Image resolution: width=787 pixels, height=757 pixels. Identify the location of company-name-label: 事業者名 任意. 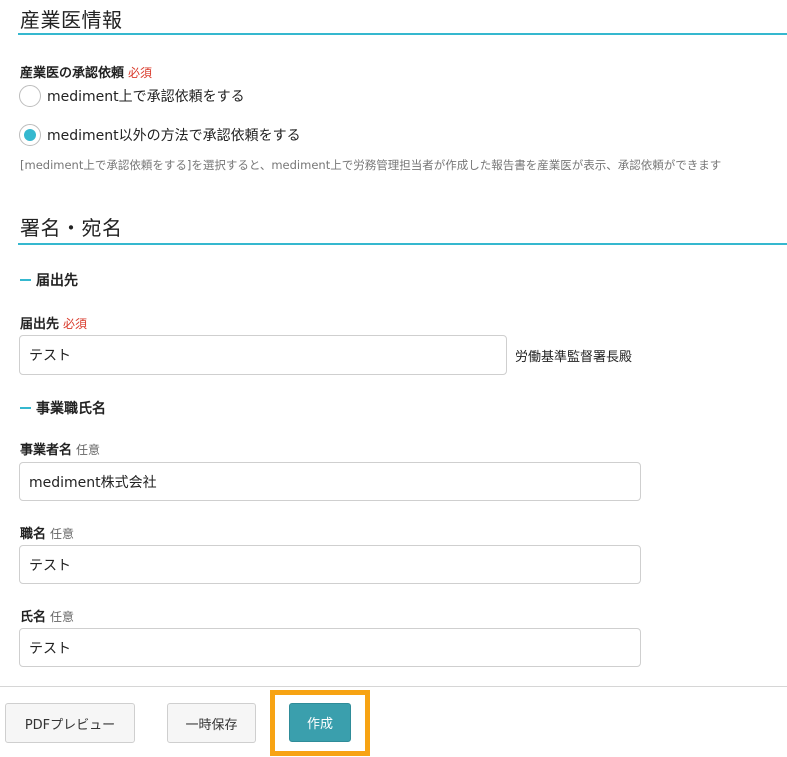
(60, 448).